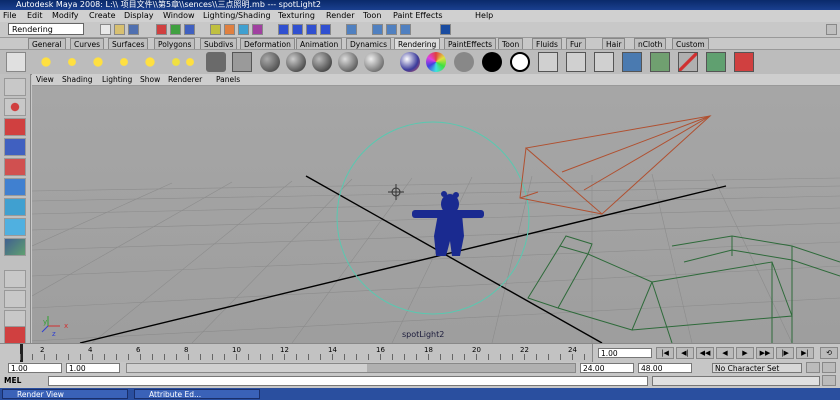 The height and width of the screenshot is (400, 840). What do you see at coordinates (725, 353) in the screenshot?
I see `play-backwards-icon: ◀` at bounding box center [725, 353].